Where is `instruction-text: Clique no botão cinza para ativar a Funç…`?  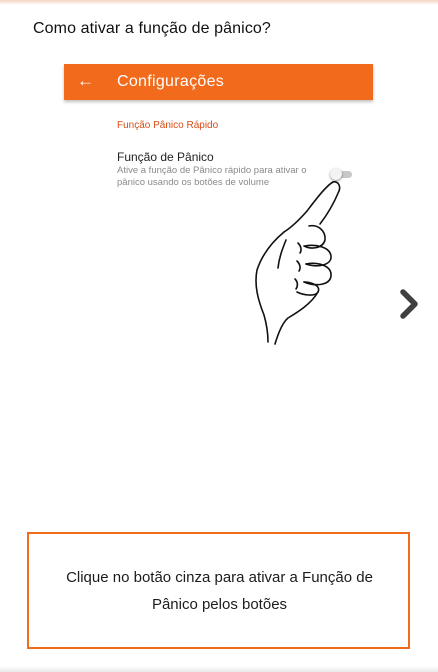 instruction-text: Clique no botão cinza para ativar a Funç… is located at coordinates (219, 591).